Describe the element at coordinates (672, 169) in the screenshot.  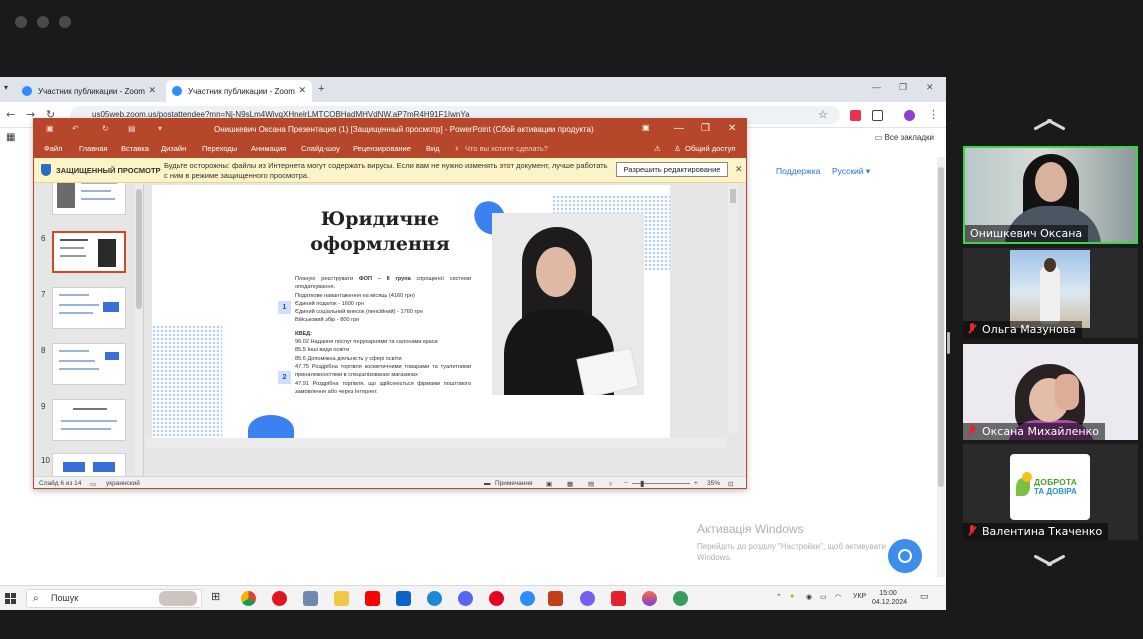
I see `enable-editing-button: Разрешить редактирование` at that location.